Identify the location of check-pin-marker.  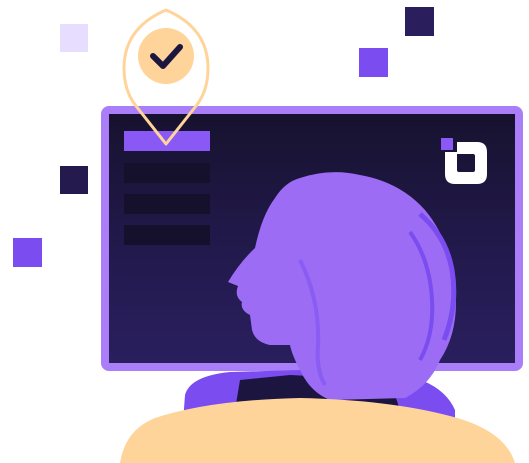
(166, 77).